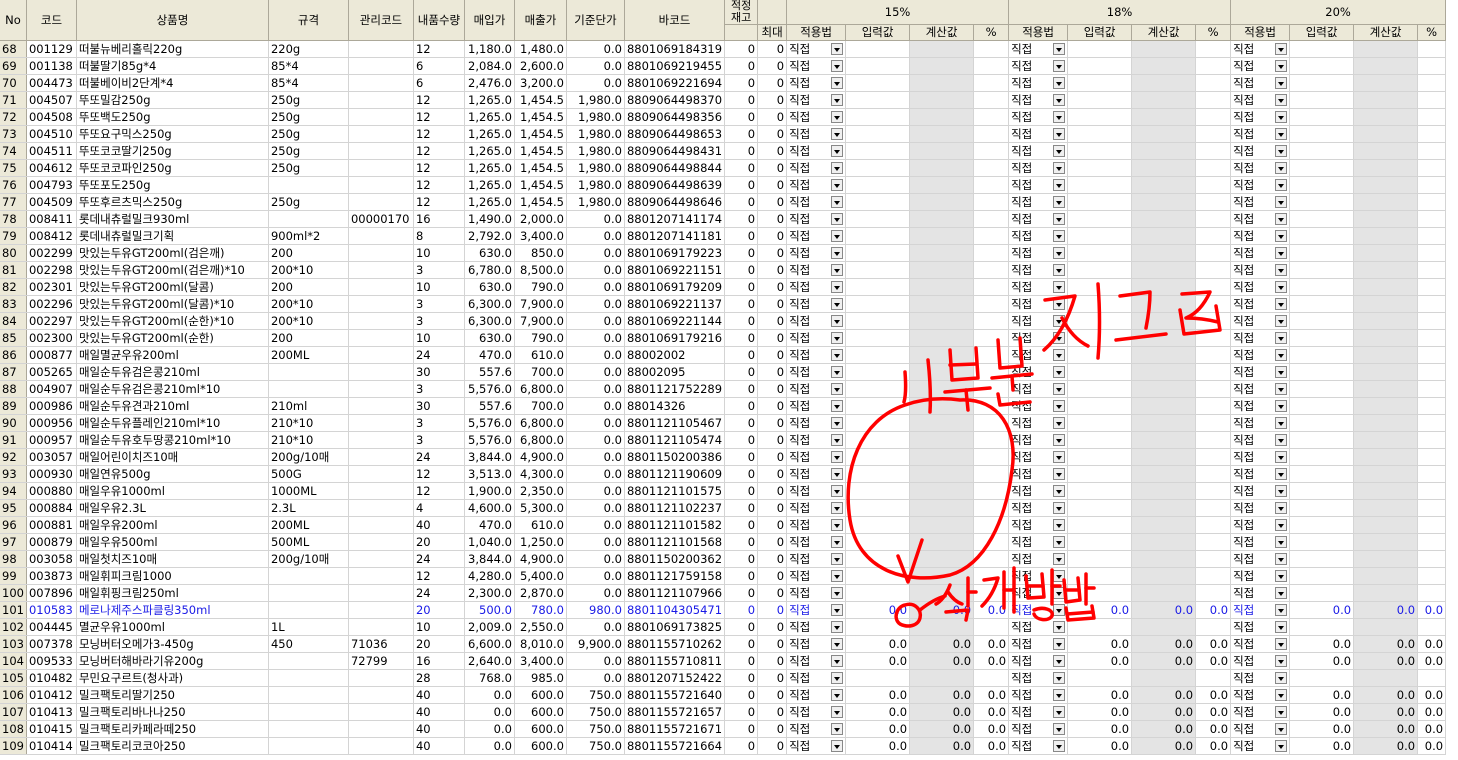  I want to click on code-cell: 004507, so click(51, 100).